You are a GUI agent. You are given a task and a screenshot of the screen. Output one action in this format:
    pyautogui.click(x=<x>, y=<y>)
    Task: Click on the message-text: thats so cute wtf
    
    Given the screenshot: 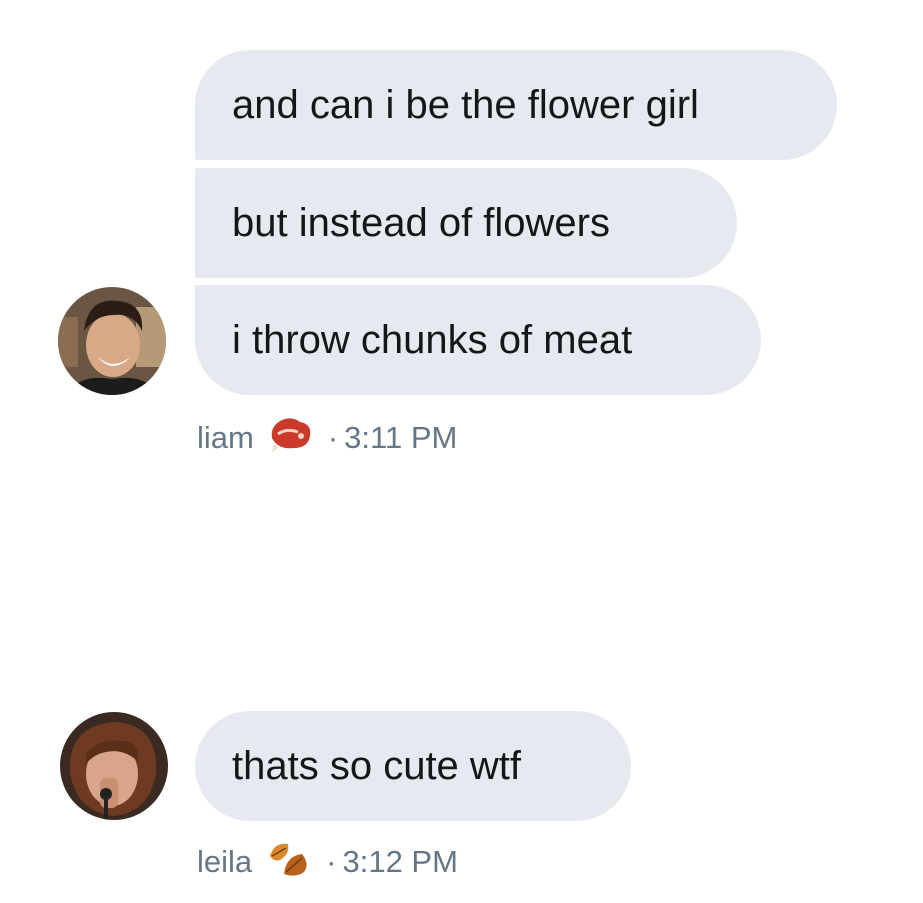 What is the action you would take?
    pyautogui.click(x=377, y=766)
    